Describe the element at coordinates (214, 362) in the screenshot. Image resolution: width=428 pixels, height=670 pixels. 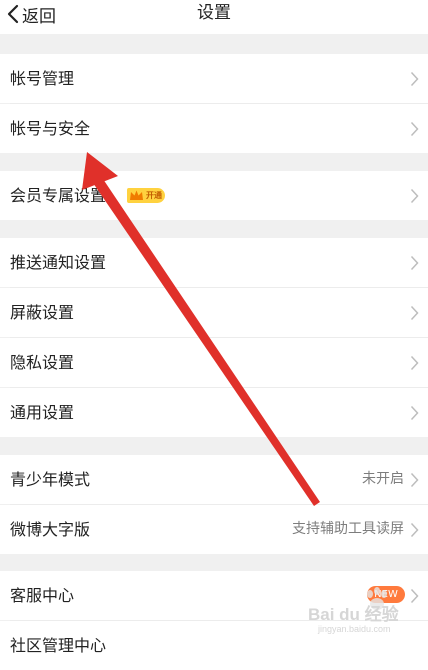
I see `row-privacy-settings: 隐私设置` at that location.